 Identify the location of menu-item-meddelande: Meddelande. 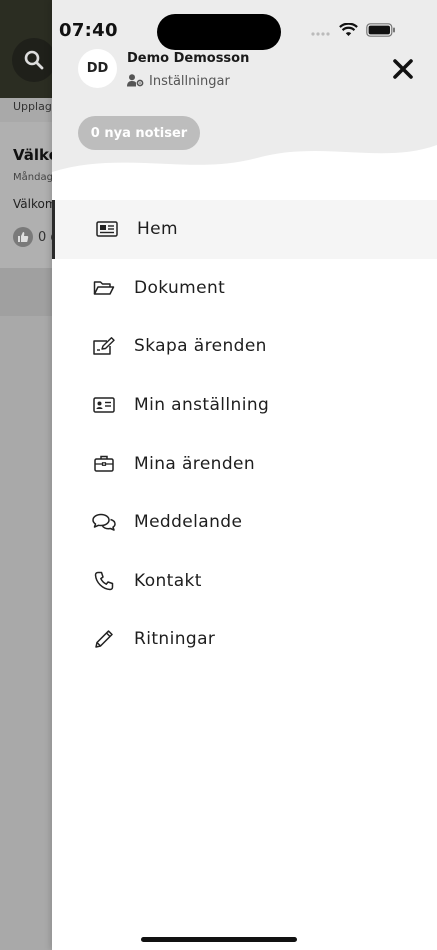
(244, 522).